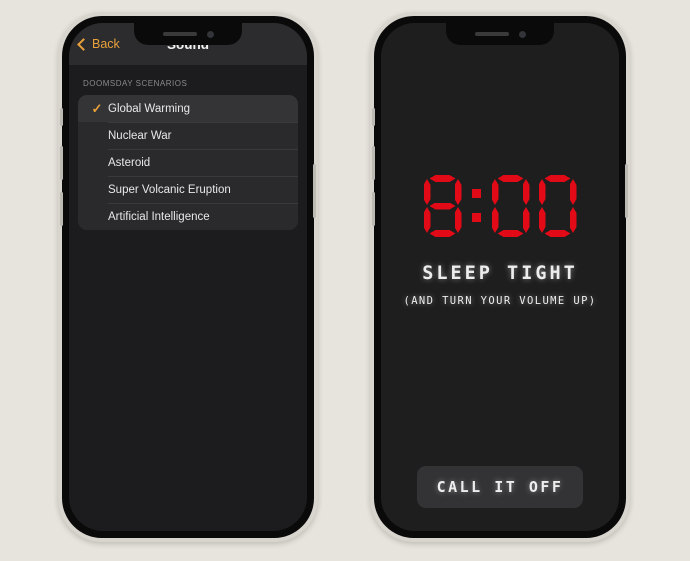  I want to click on list-item-label: Nuclear War, so click(140, 135).